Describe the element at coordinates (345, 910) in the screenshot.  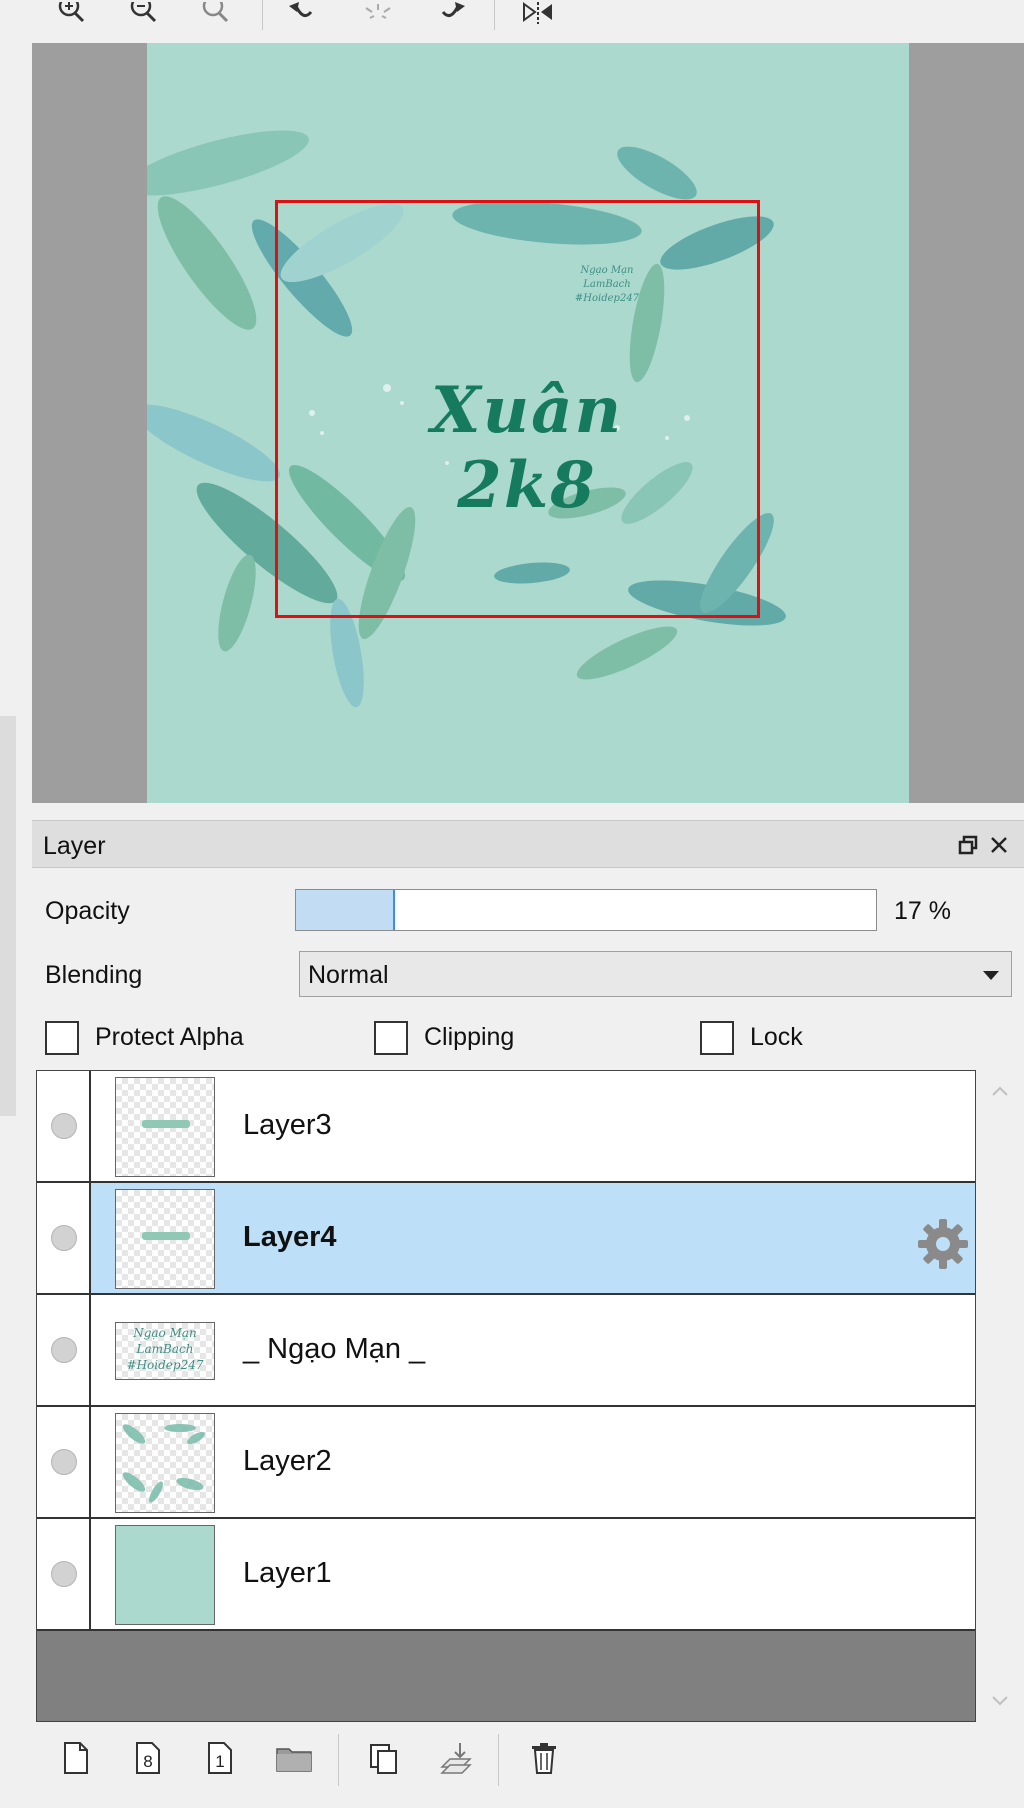
I see `opacity-slider-fill` at that location.